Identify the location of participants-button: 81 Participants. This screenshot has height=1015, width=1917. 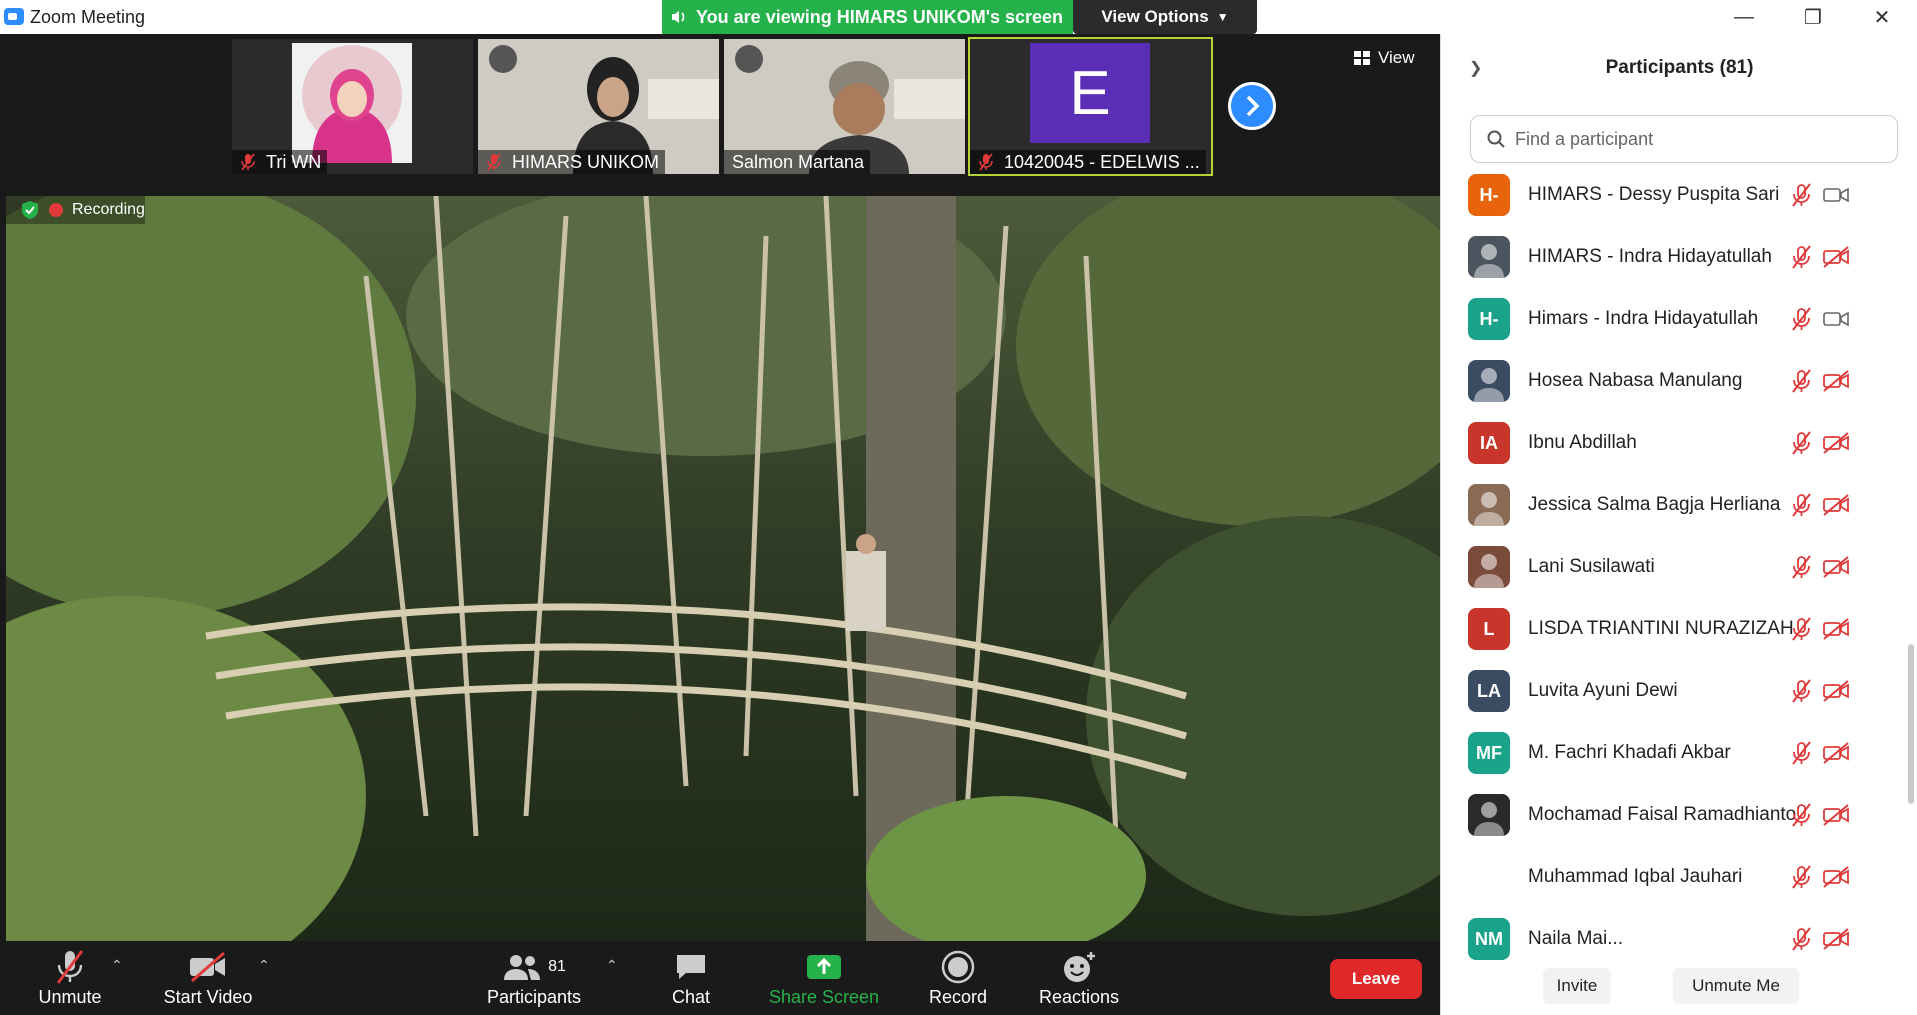
(534, 981).